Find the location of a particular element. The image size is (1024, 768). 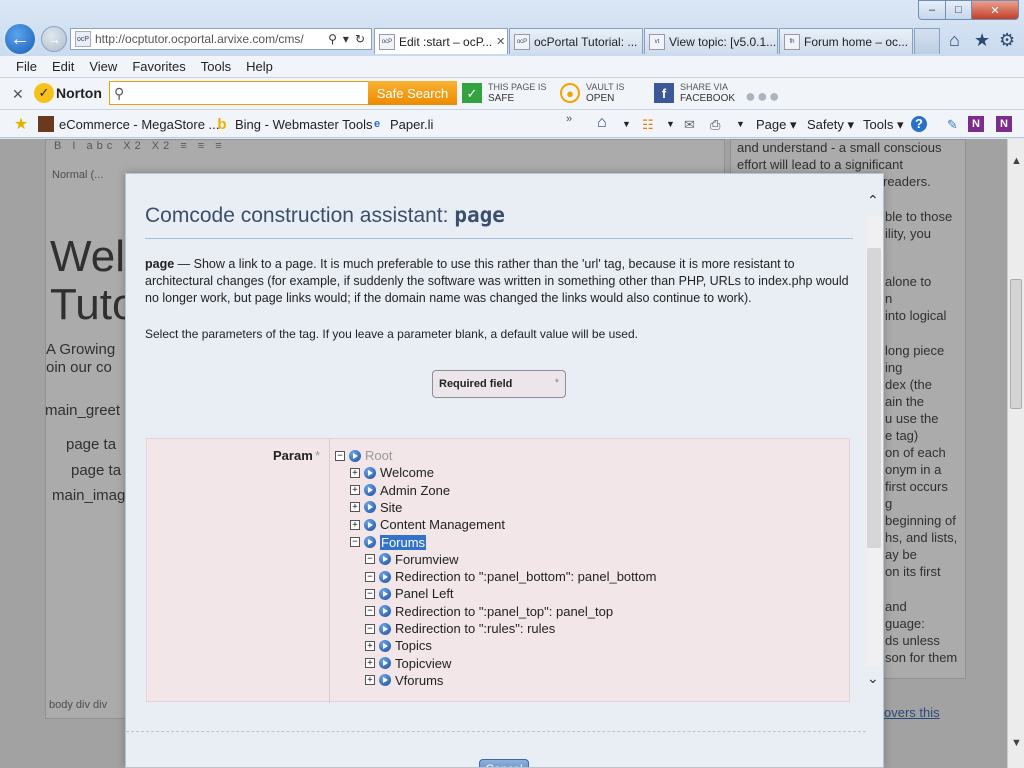

gear-icon: ⚙ is located at coordinates (1007, 40).